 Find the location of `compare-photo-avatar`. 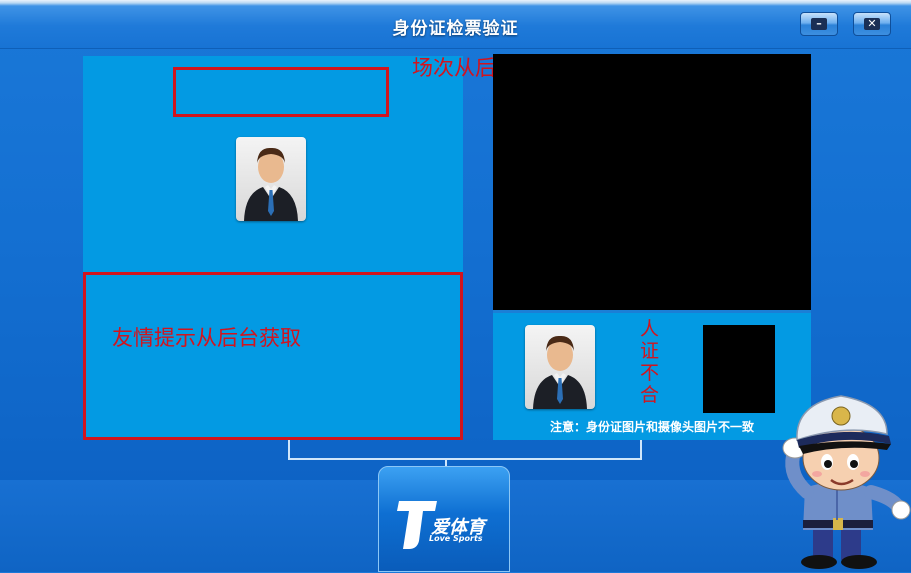

compare-photo-avatar is located at coordinates (560, 367).